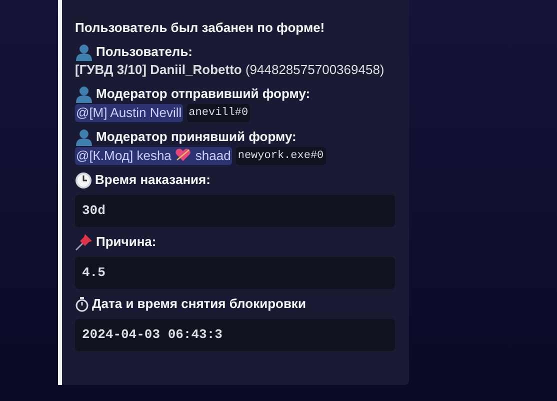 This screenshot has height=401, width=557. Describe the element at coordinates (84, 242) in the screenshot. I see `pin-icon` at that location.